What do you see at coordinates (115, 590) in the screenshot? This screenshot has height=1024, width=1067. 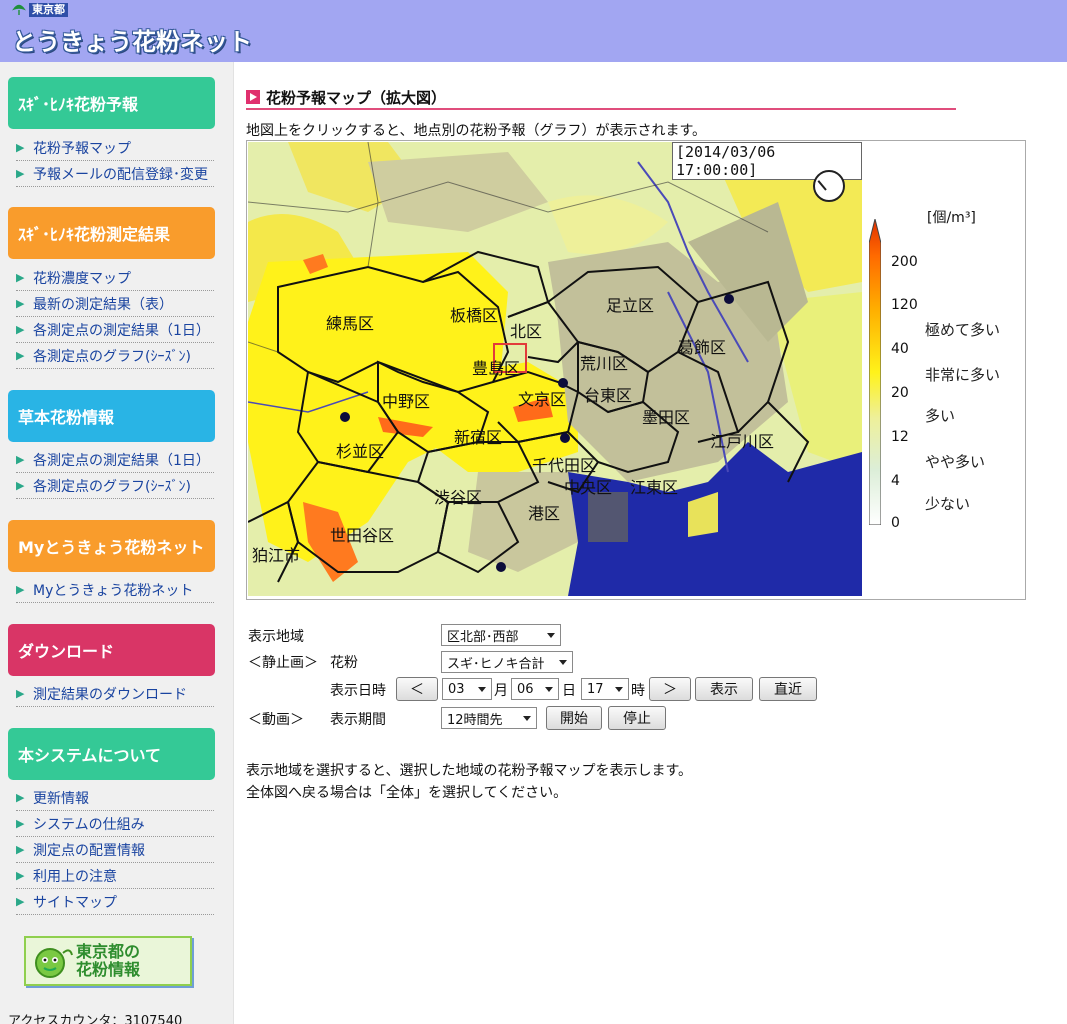 I see `sidebar-link-my: ▶ Myとうきょう花粉ネット` at bounding box center [115, 590].